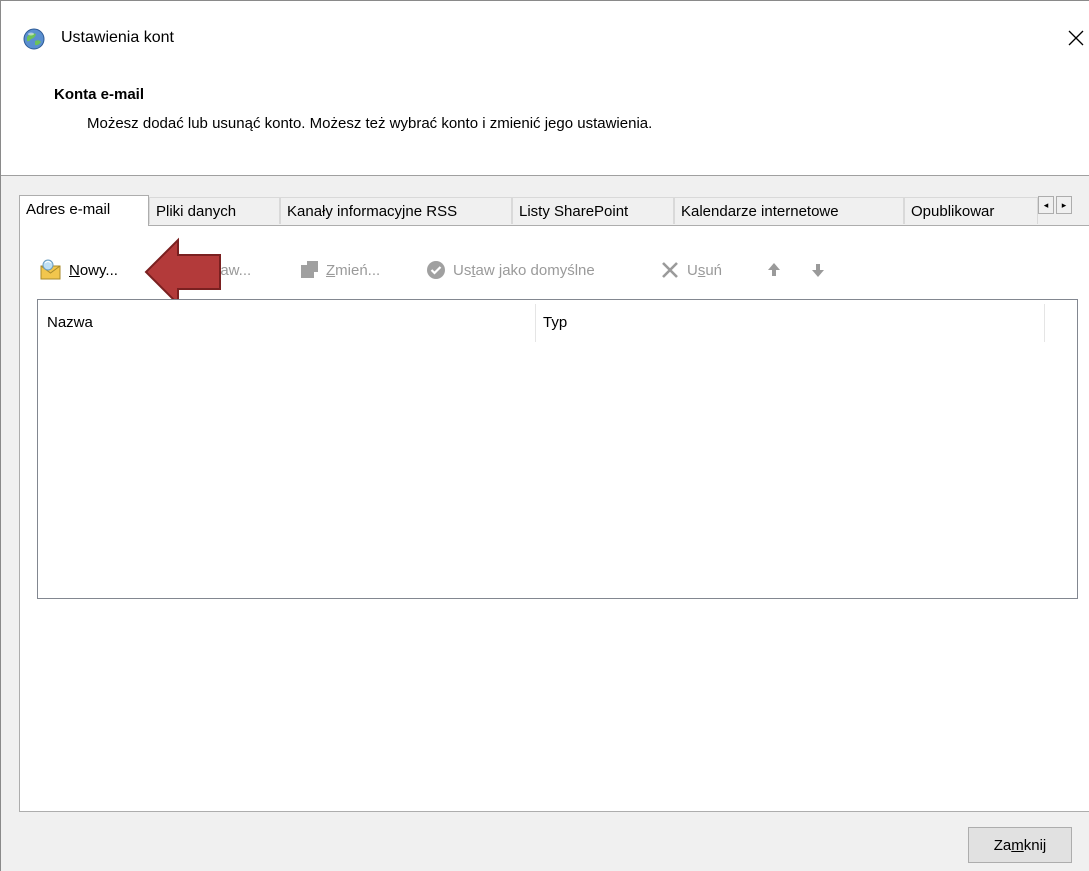 The width and height of the screenshot is (1089, 871). I want to click on close-icon, so click(1075, 38).